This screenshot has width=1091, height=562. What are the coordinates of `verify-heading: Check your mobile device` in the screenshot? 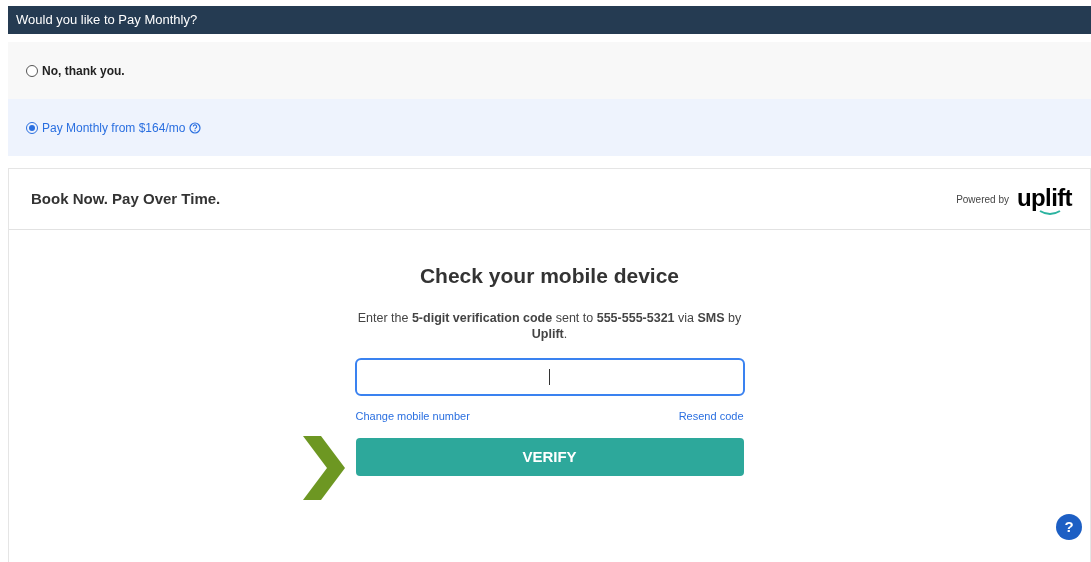 It's located at (549, 276).